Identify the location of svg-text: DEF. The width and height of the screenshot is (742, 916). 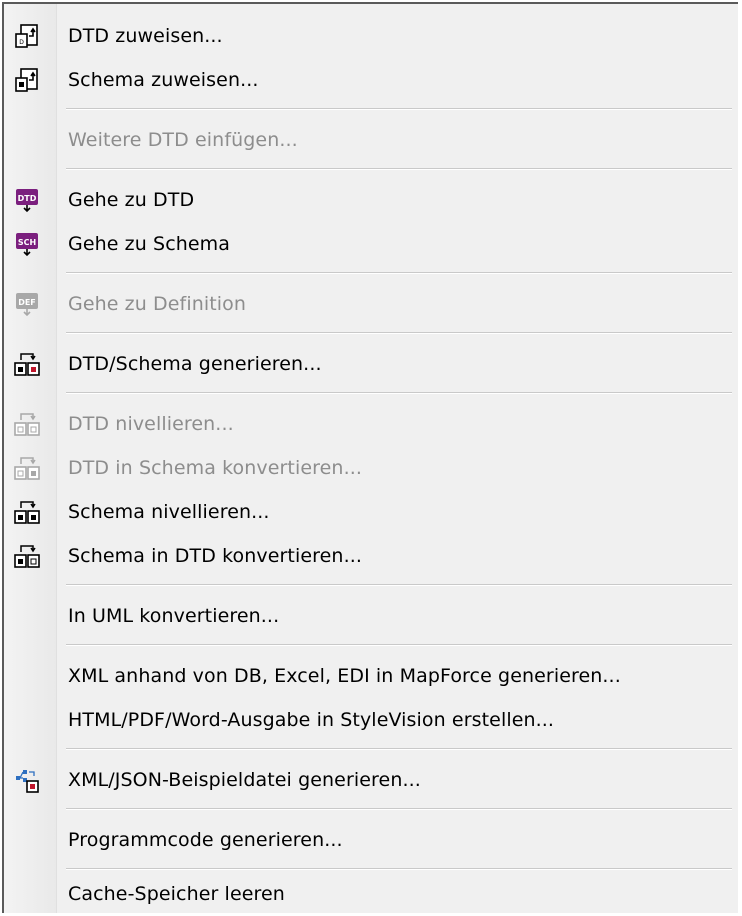
(27, 302).